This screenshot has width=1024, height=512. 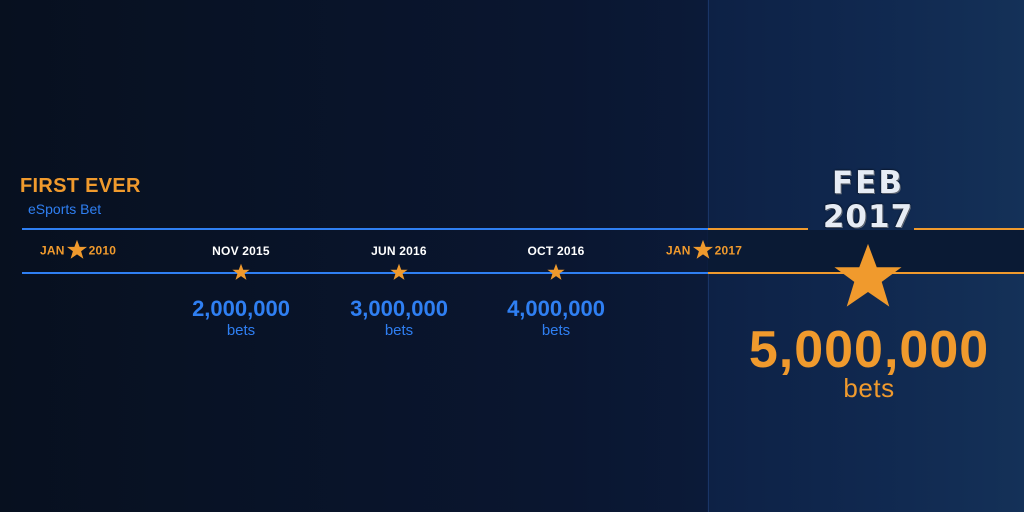 What do you see at coordinates (241, 251) in the screenshot?
I see `milestone-date: NOV 2015` at bounding box center [241, 251].